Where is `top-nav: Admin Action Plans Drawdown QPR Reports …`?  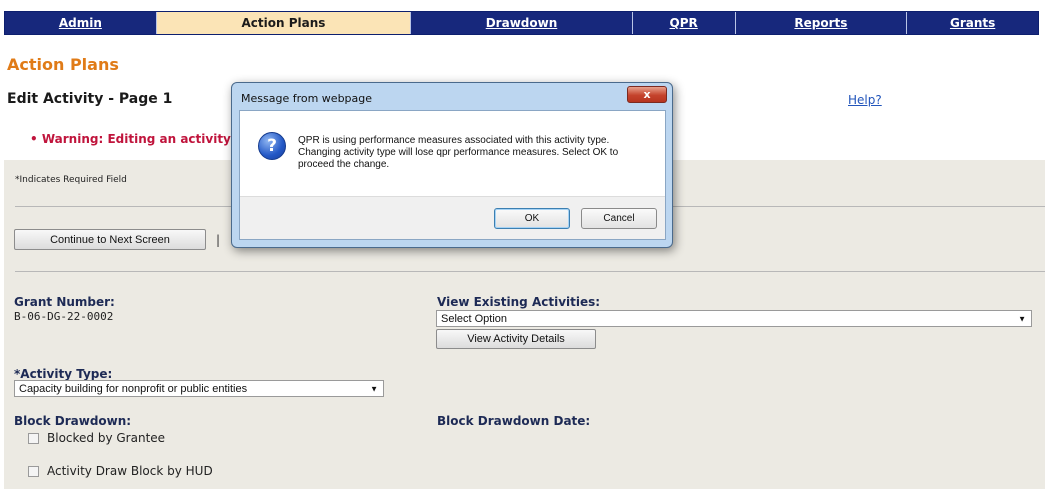 top-nav: Admin Action Plans Drawdown QPR Reports … is located at coordinates (521, 23).